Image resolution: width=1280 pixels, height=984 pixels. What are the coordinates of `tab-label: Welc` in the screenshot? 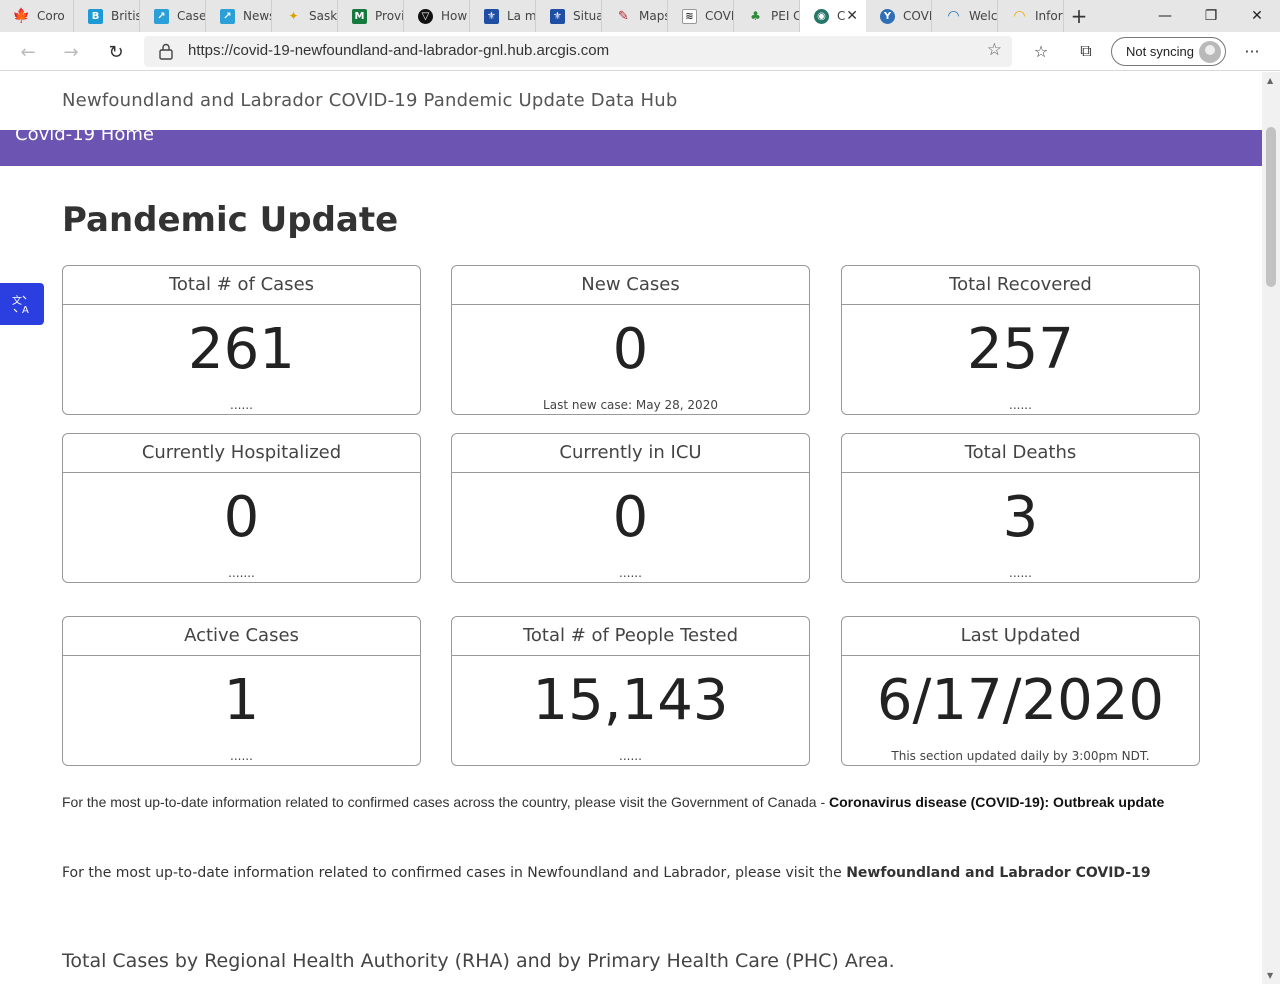 It's located at (983, 16).